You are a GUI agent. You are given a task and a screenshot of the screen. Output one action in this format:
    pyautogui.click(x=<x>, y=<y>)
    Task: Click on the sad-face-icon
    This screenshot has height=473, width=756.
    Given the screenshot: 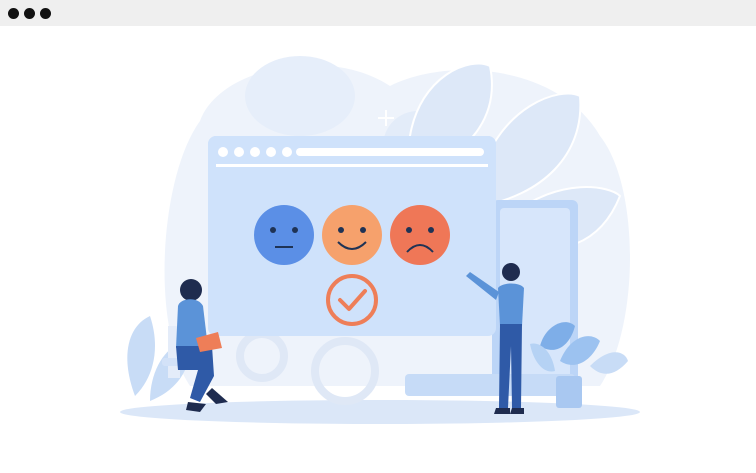 What is the action you would take?
    pyautogui.click(x=420, y=235)
    